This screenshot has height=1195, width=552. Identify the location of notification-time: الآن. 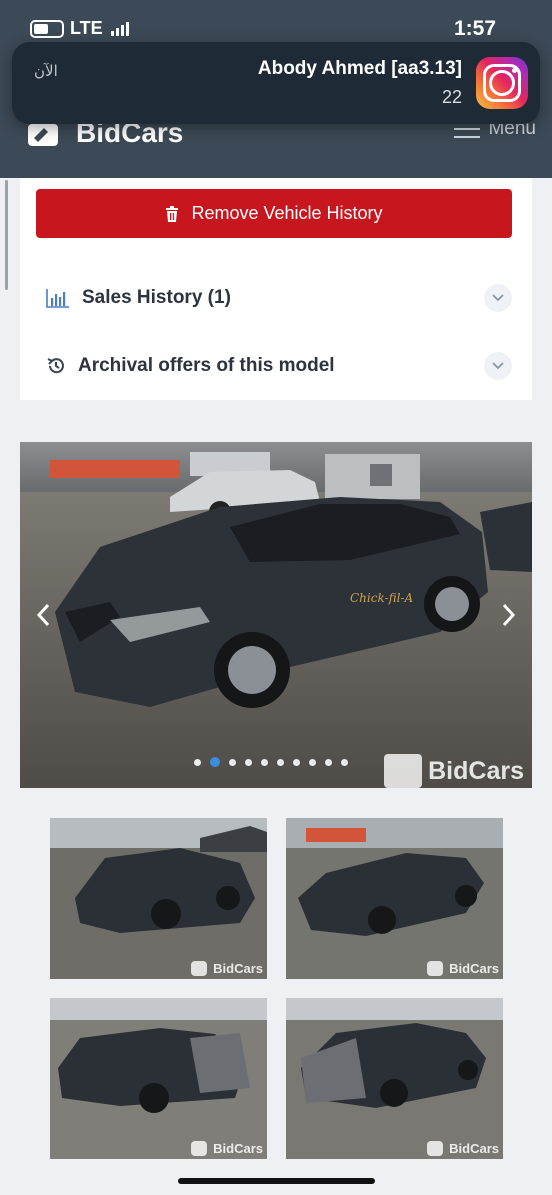
(46, 71).